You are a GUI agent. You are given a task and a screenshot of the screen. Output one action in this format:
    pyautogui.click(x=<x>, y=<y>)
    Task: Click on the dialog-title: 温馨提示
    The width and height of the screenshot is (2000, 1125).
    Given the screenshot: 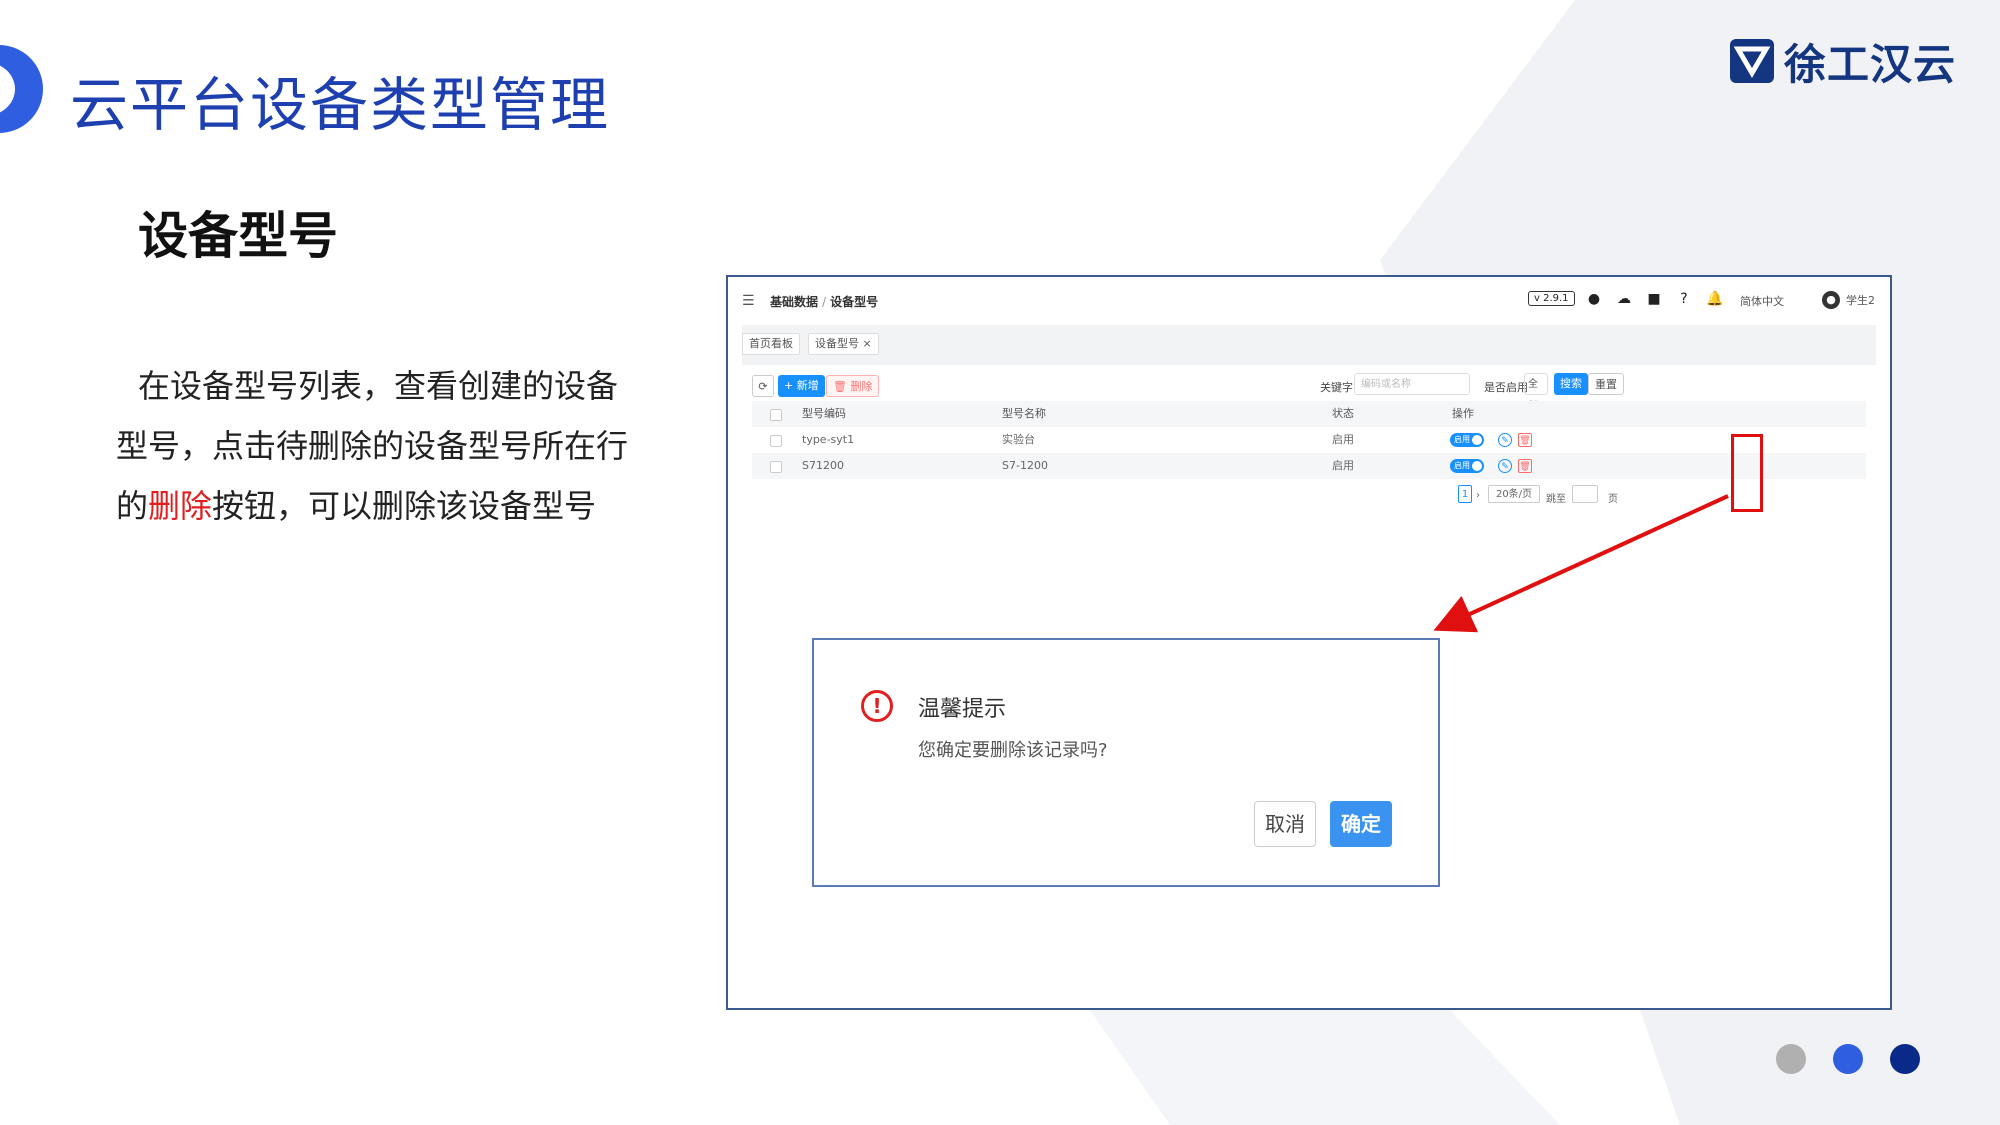 What is the action you would take?
    pyautogui.click(x=962, y=709)
    